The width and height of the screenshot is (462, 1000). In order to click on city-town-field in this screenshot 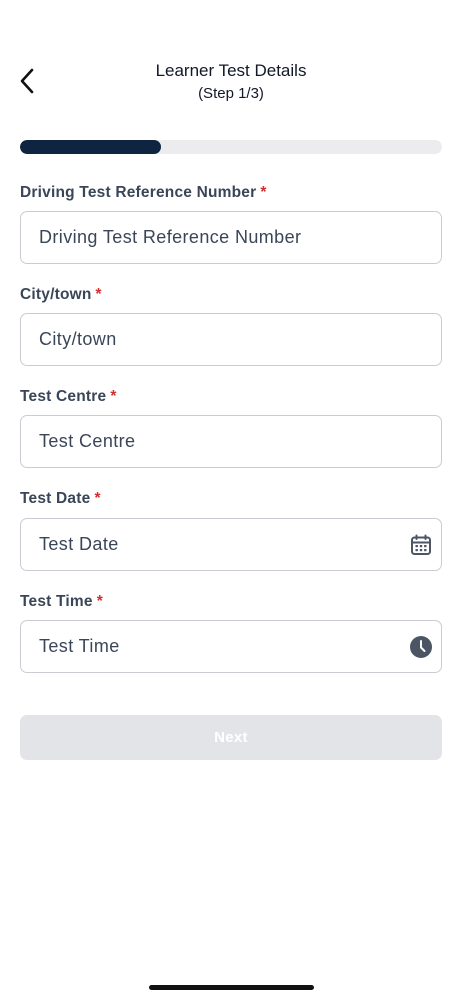, I will do `click(231, 339)`.